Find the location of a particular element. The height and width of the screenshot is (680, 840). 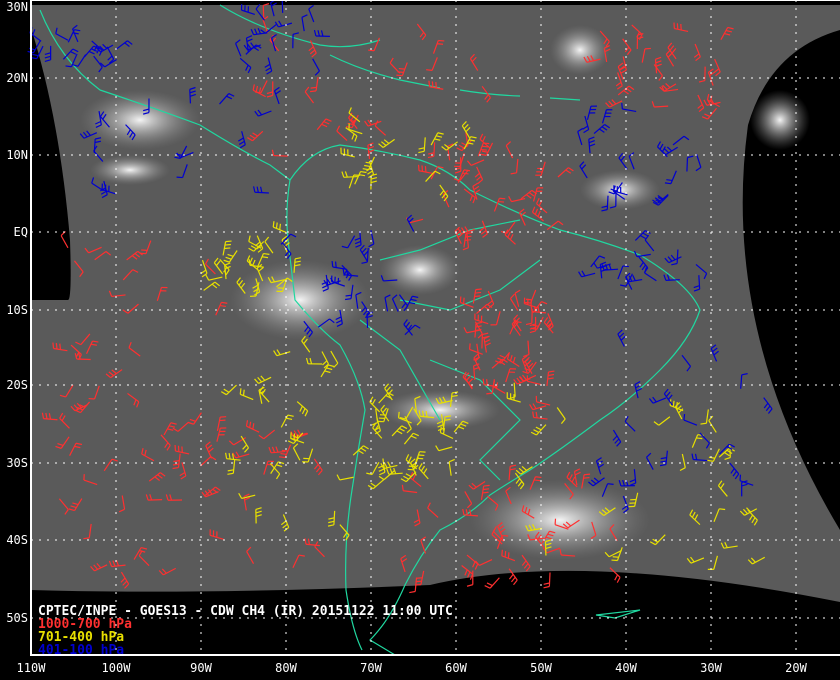

lon-label: 90W is located at coordinates (201, 668).